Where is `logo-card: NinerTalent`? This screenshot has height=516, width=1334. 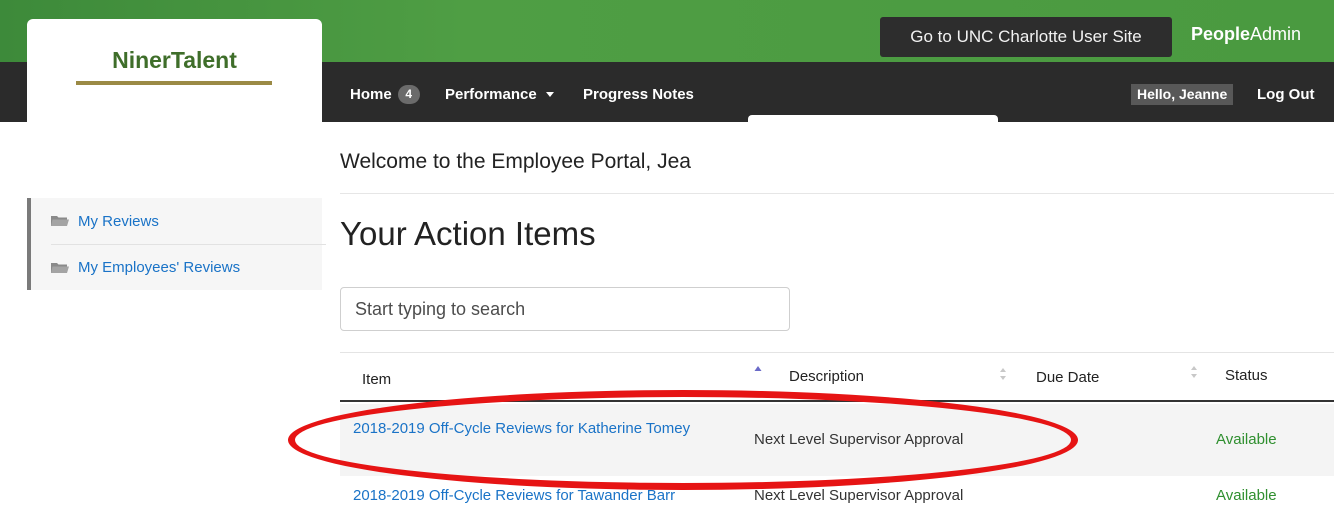
logo-card: NinerTalent is located at coordinates (174, 71).